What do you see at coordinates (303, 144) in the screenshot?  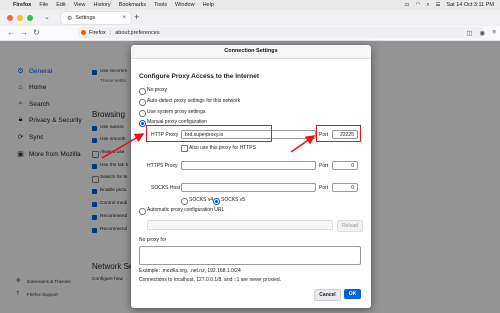 I see `arrow-to-http-port` at bounding box center [303, 144].